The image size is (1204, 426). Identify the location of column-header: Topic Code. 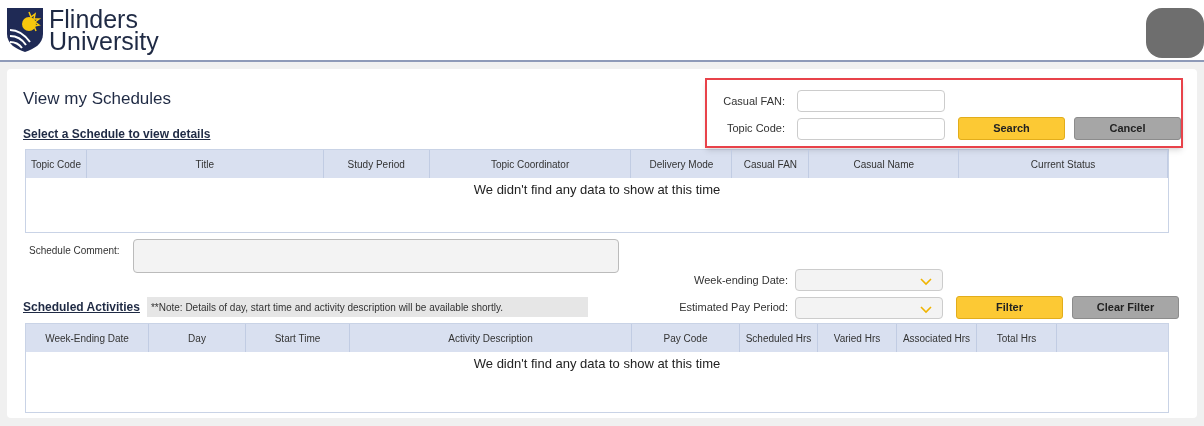
(56, 164).